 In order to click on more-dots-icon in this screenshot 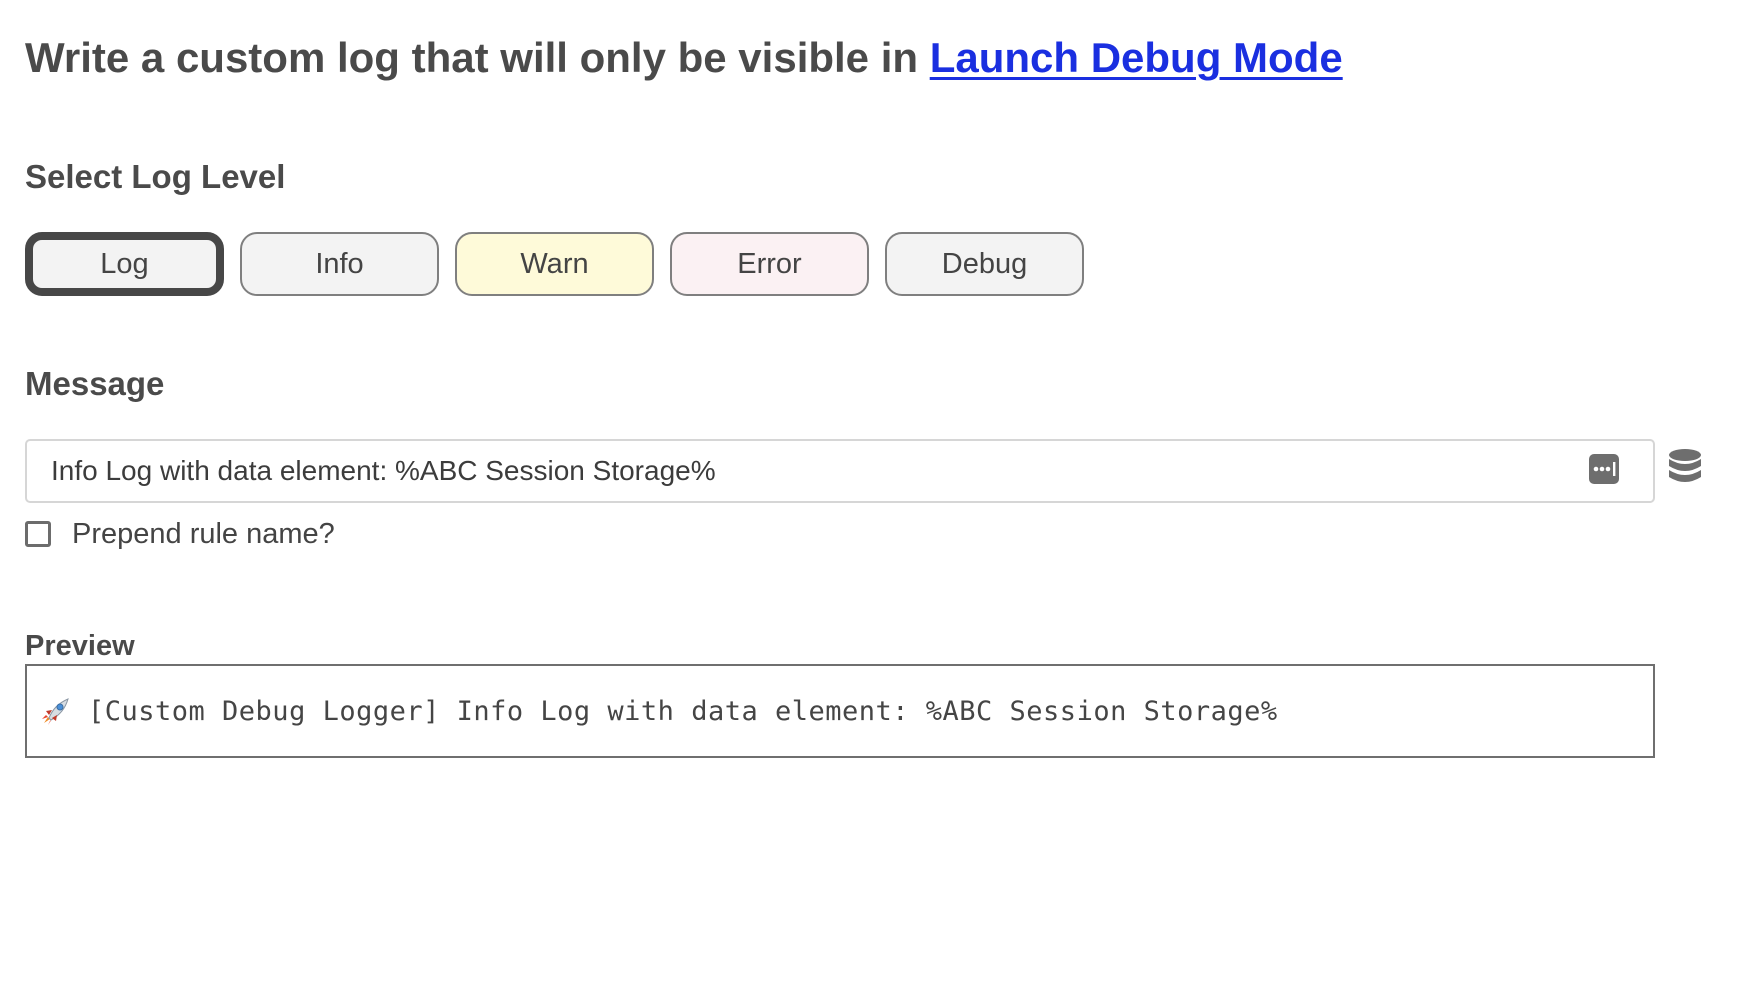, I will do `click(1604, 469)`.